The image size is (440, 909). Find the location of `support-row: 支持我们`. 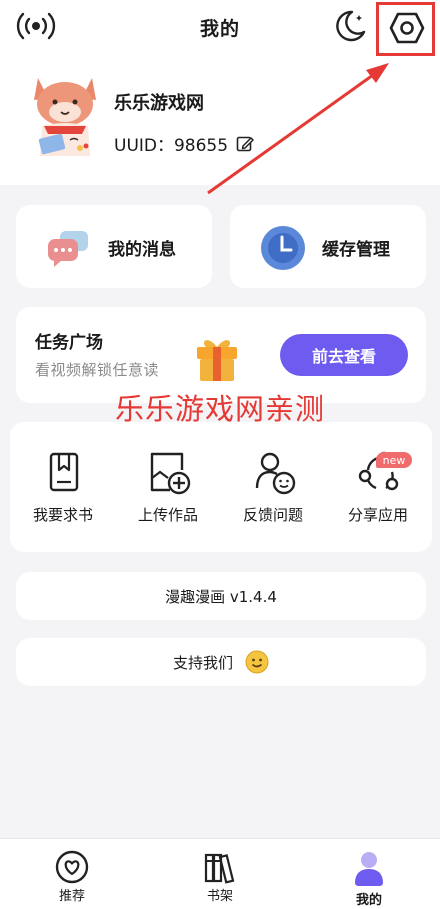

support-row: 支持我们 is located at coordinates (221, 662).